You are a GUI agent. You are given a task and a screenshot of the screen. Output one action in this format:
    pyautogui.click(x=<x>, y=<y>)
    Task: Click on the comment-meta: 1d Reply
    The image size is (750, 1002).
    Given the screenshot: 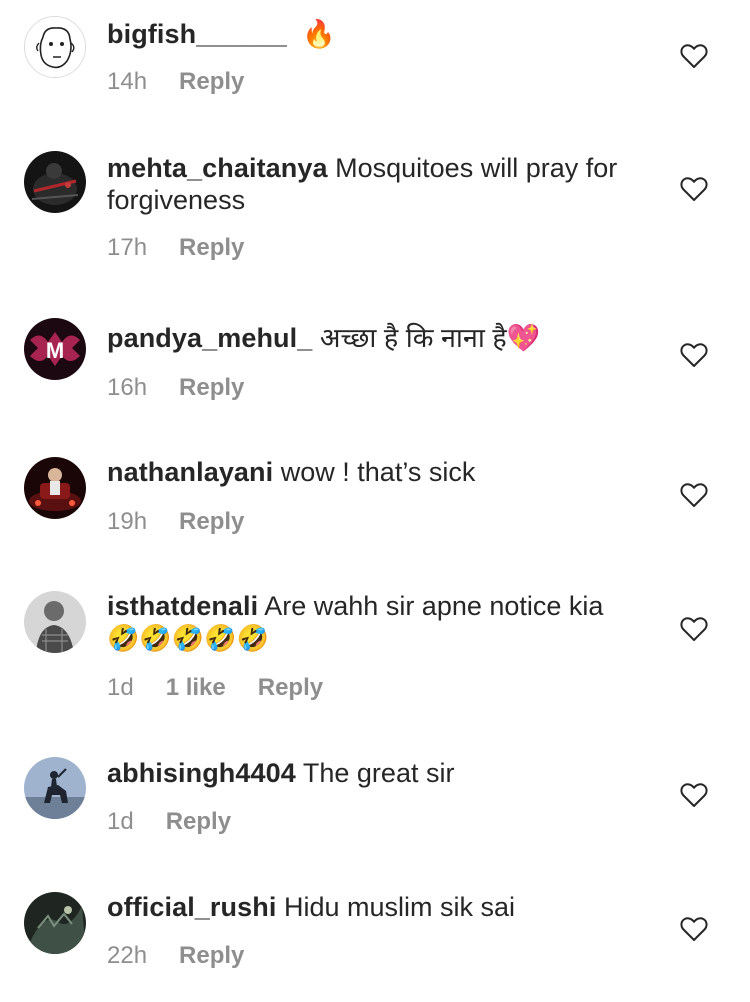 What is the action you would take?
    pyautogui.click(x=169, y=822)
    